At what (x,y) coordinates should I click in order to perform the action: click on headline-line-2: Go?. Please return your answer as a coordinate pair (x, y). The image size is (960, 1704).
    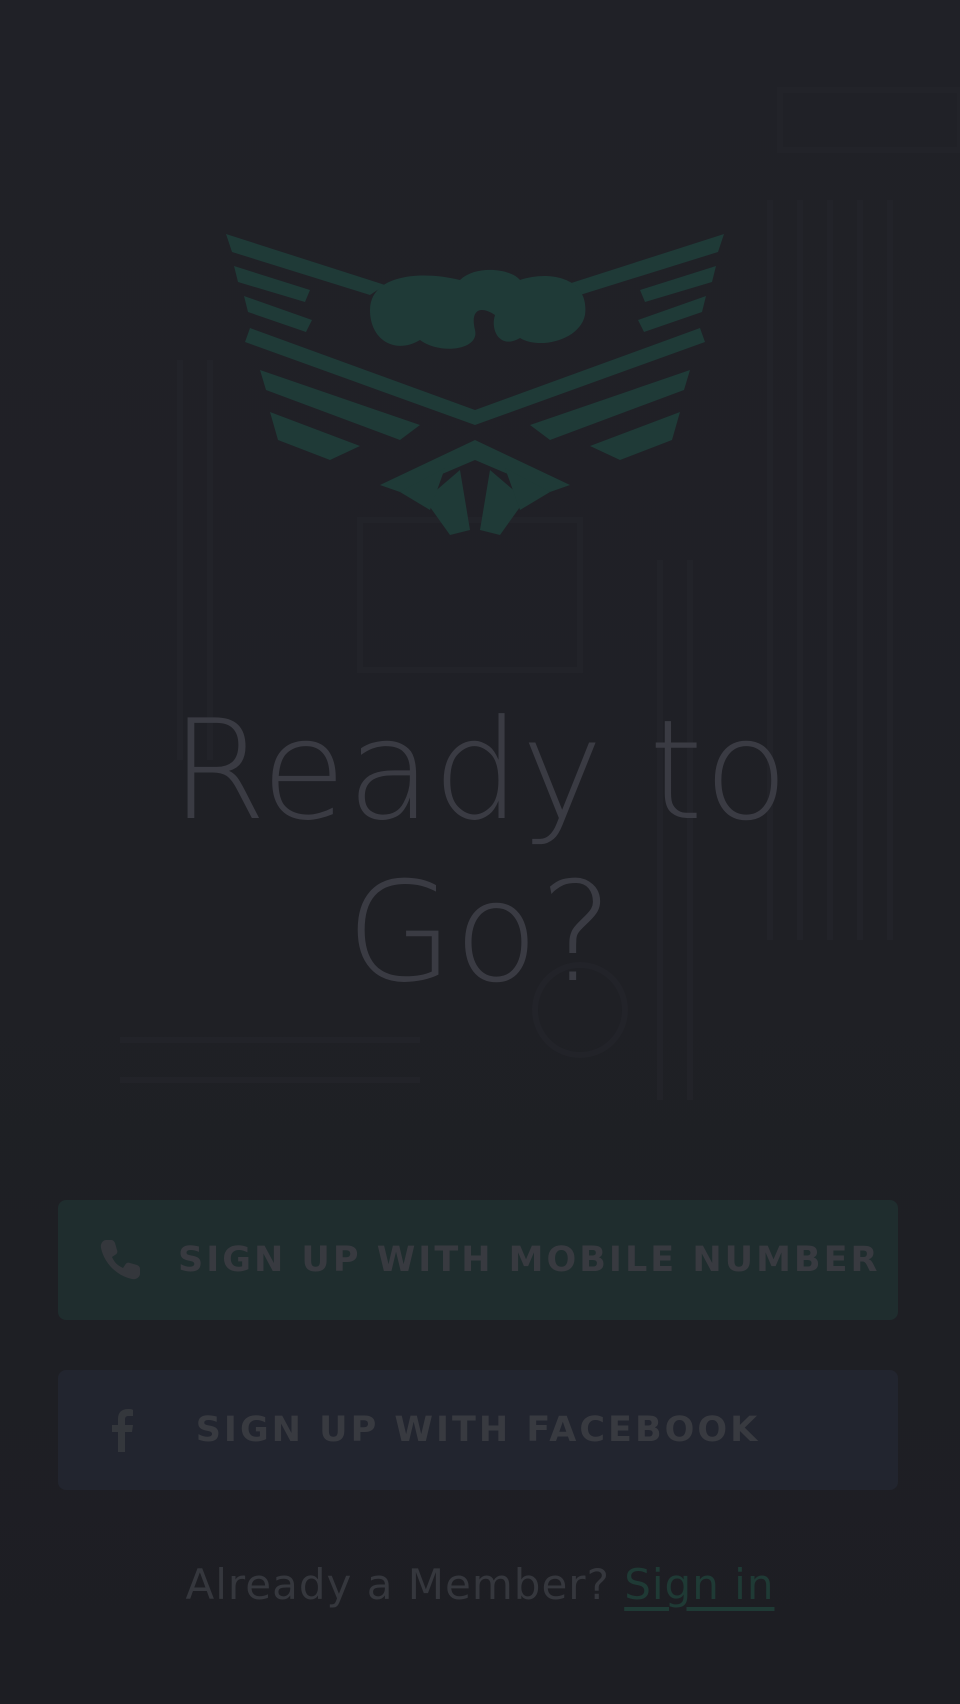
    Looking at the image, I should click on (480, 932).